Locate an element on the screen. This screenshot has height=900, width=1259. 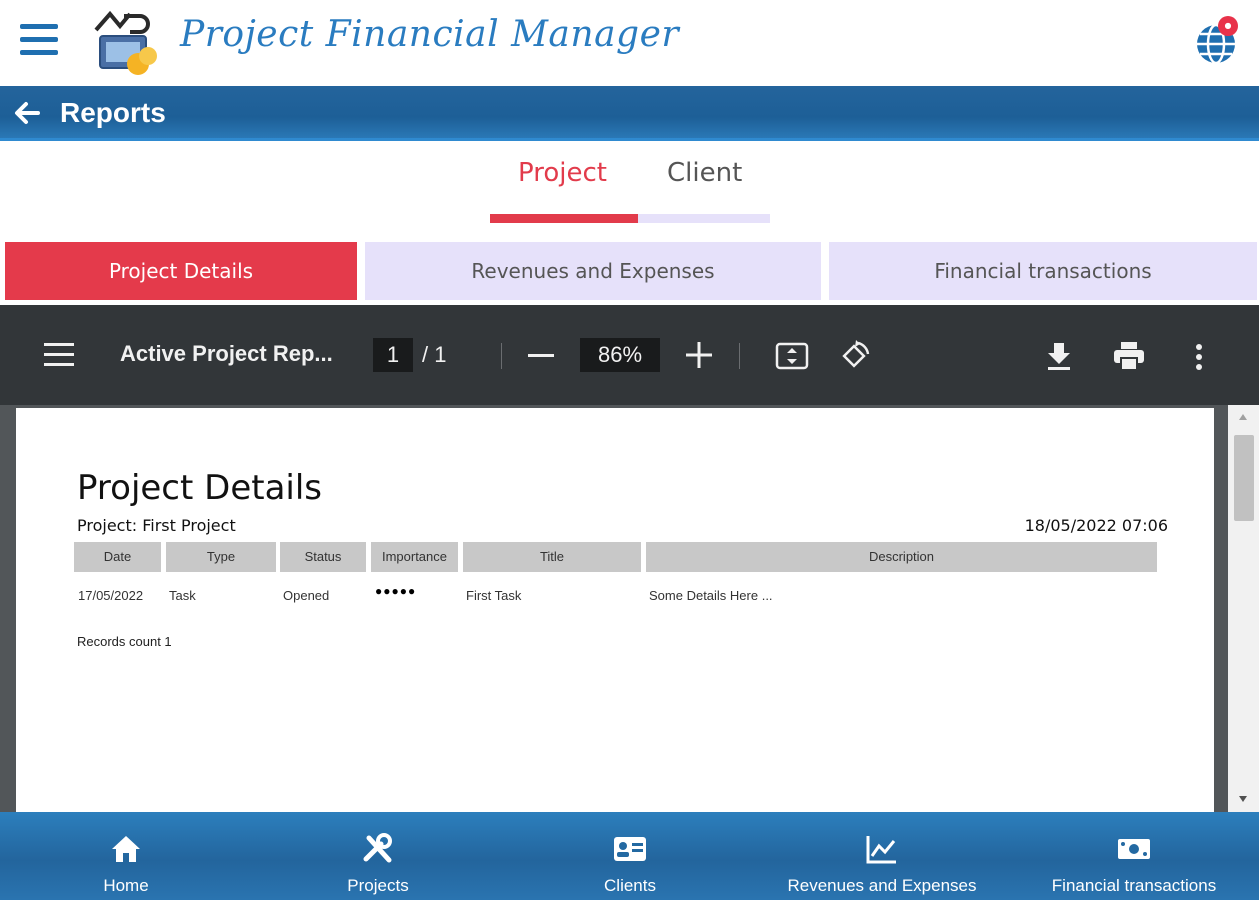
download-icon is located at coordinates (1059, 356).